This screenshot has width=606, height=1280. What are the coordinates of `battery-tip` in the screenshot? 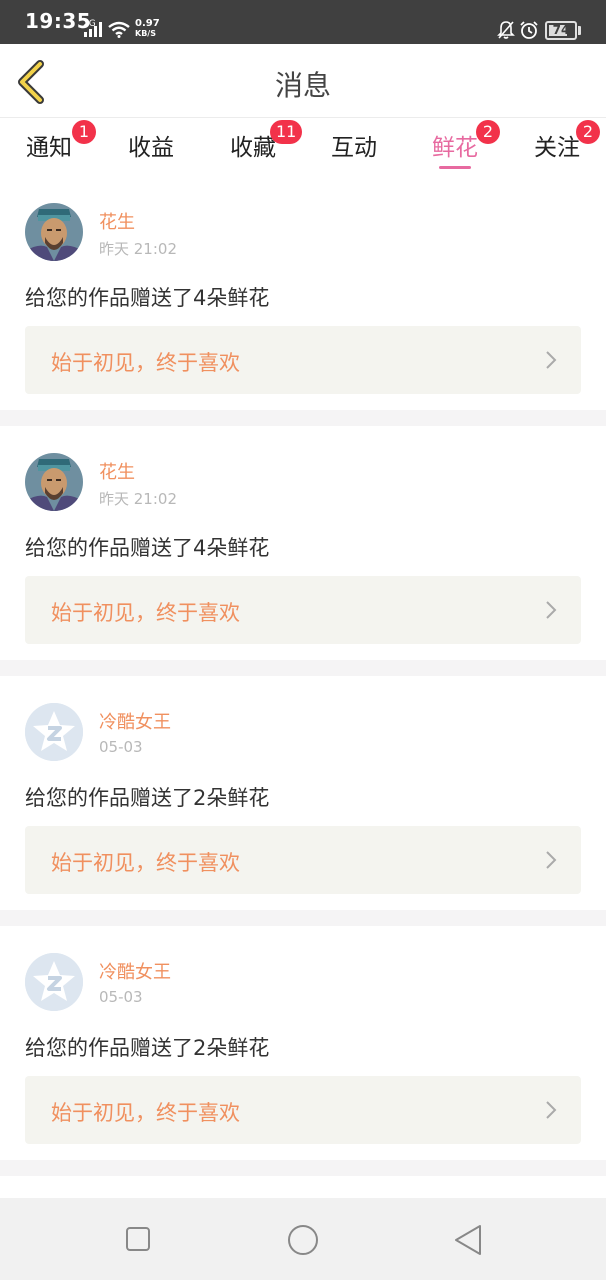 It's located at (579, 30).